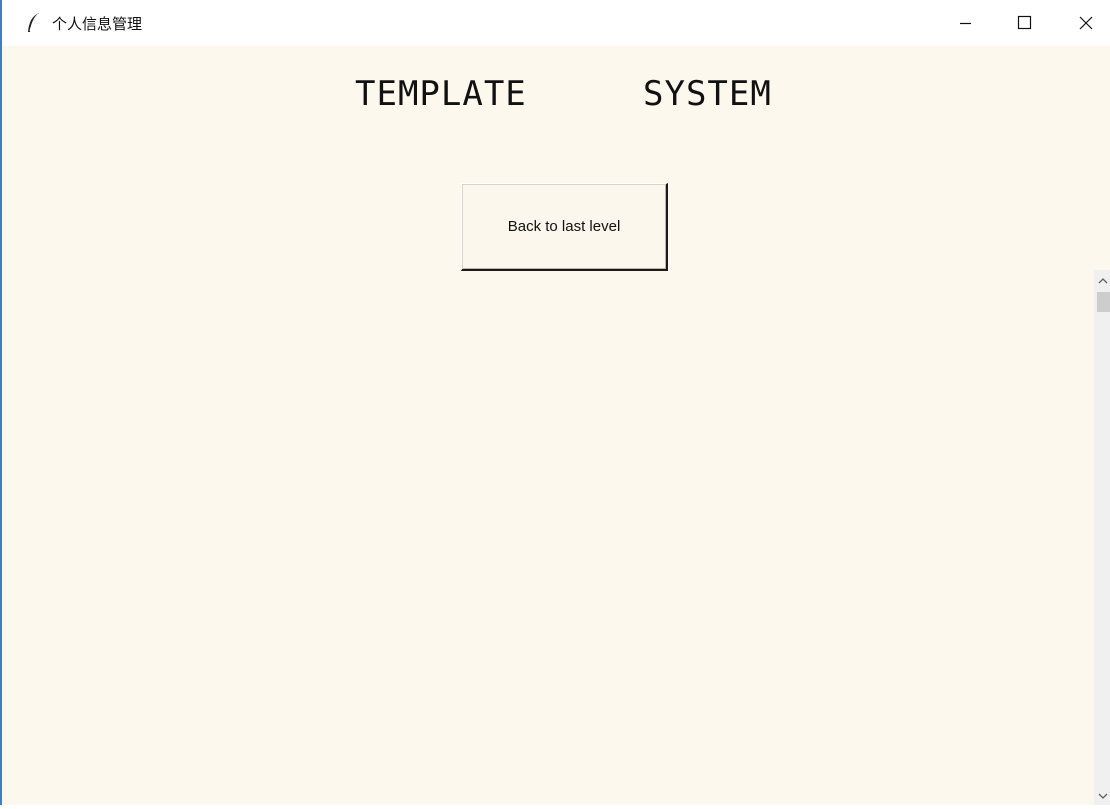 The height and width of the screenshot is (809, 1110). What do you see at coordinates (707, 94) in the screenshot?
I see `heading-system: SYSTEM` at bounding box center [707, 94].